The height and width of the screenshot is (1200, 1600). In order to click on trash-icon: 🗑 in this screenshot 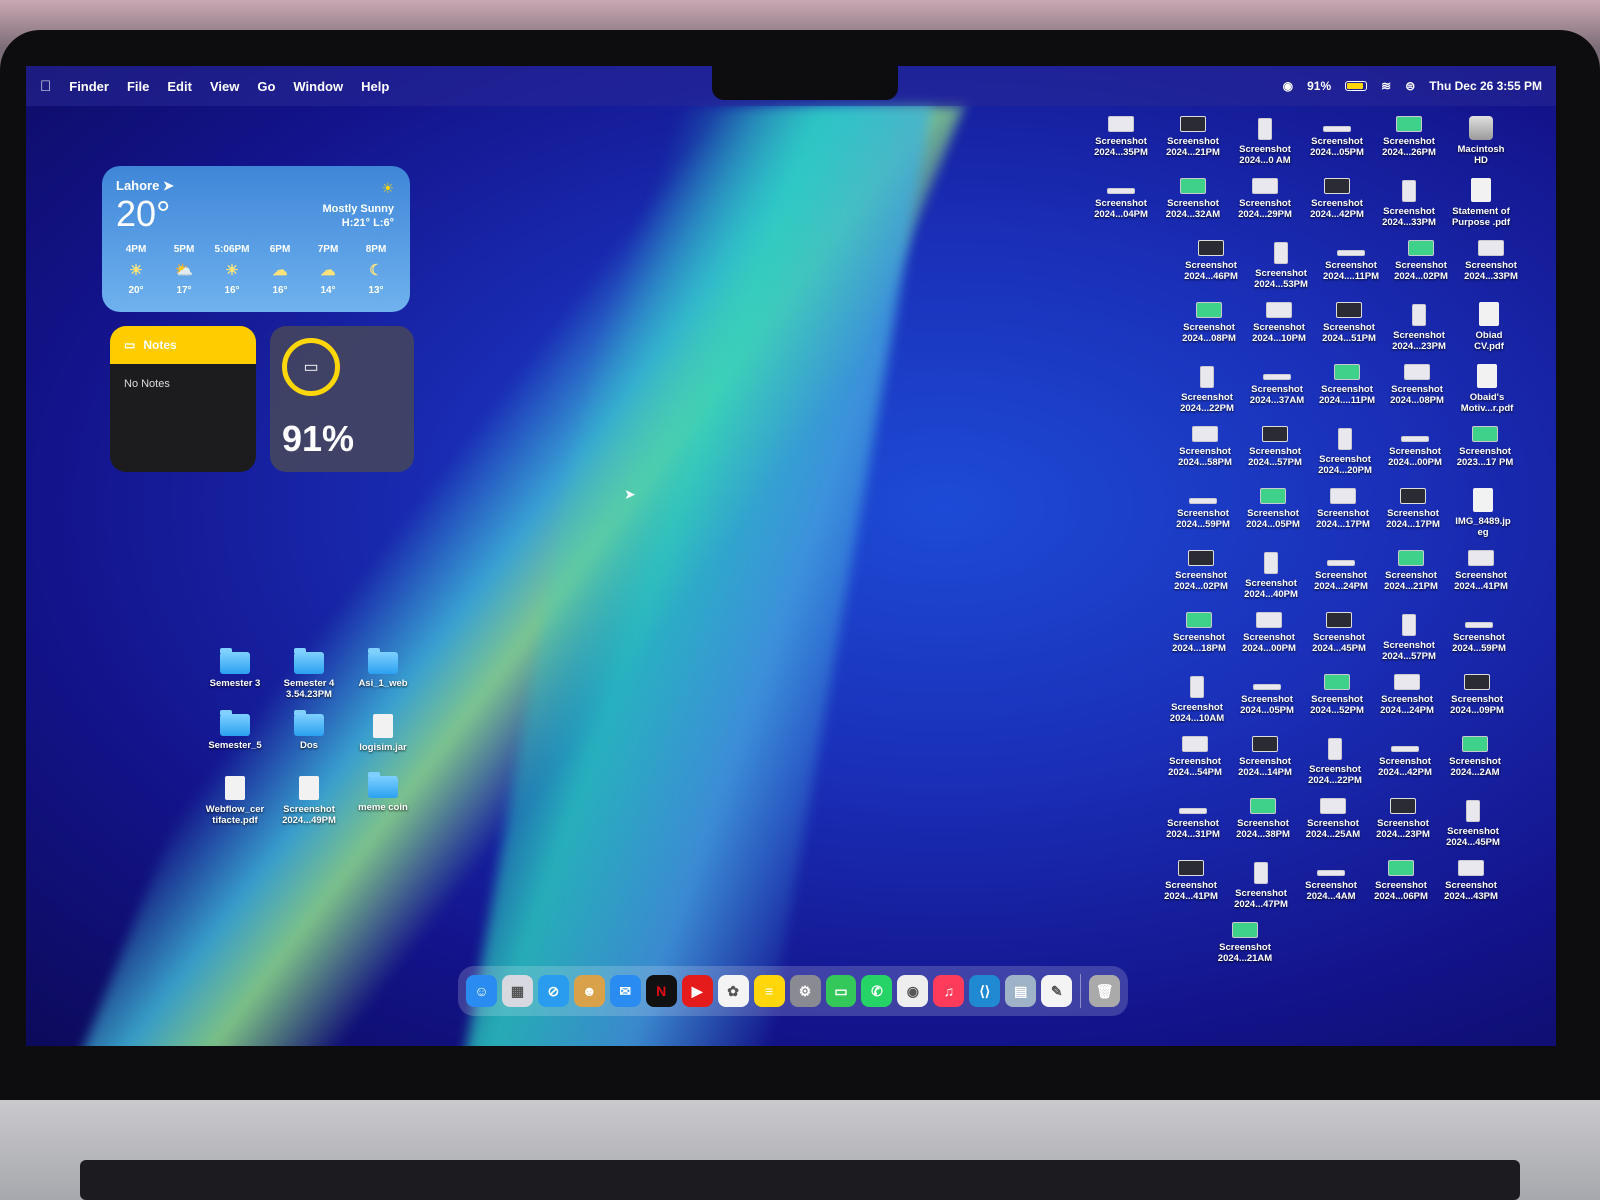, I will do `click(1105, 991)`.